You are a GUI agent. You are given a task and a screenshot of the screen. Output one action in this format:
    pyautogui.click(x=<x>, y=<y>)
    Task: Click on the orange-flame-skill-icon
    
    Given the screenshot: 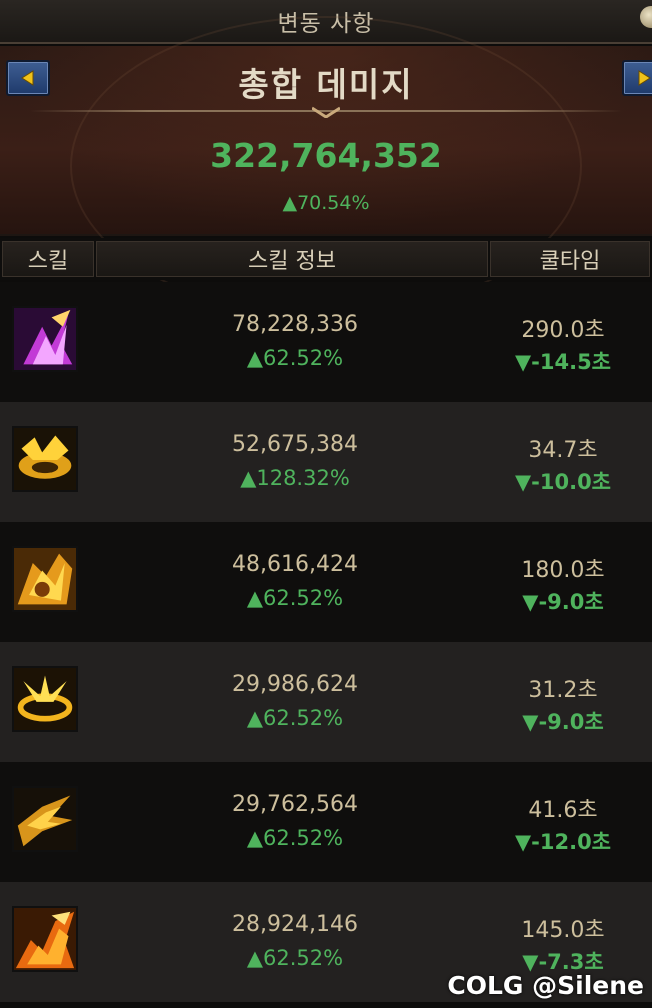 What is the action you would take?
    pyautogui.click(x=45, y=939)
    